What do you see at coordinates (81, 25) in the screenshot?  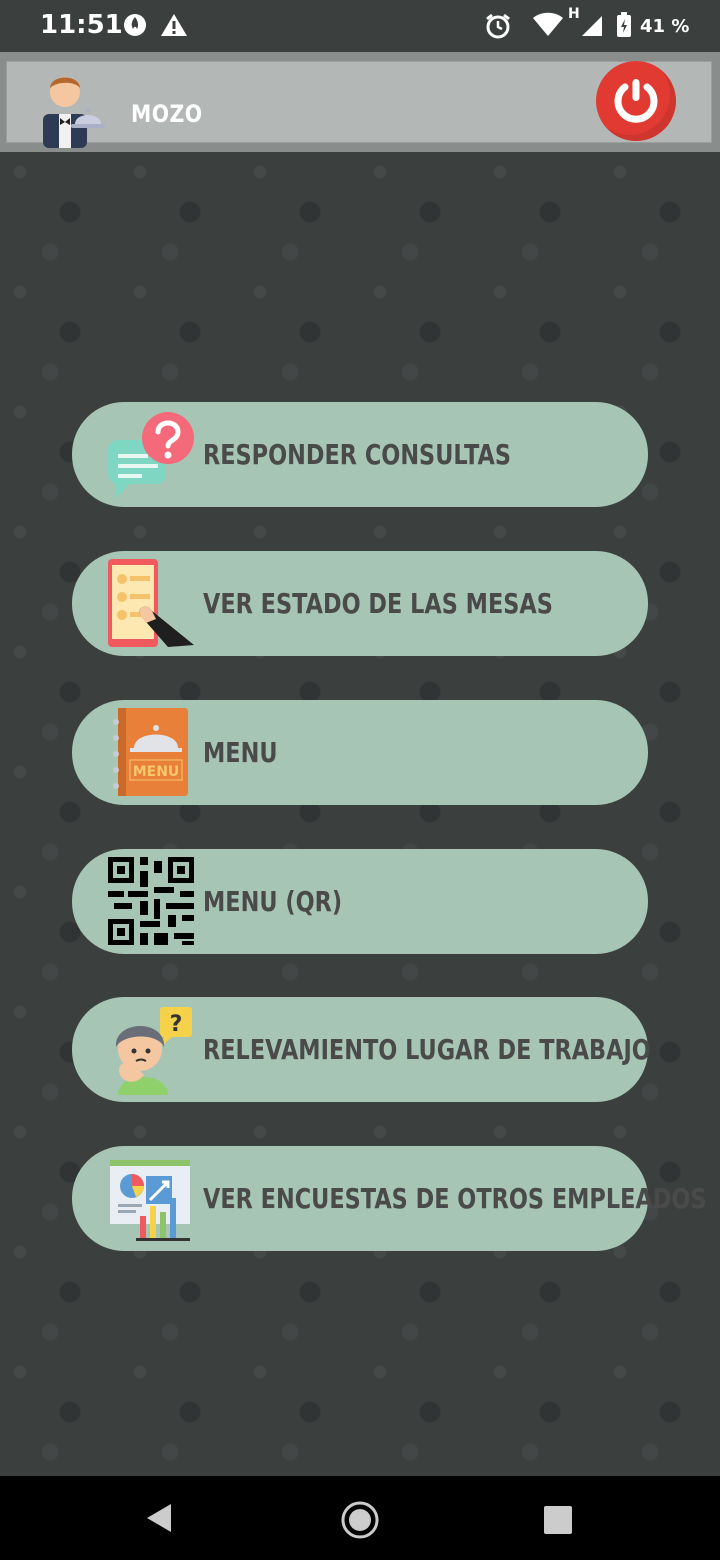 I see `clock: 11:51` at bounding box center [81, 25].